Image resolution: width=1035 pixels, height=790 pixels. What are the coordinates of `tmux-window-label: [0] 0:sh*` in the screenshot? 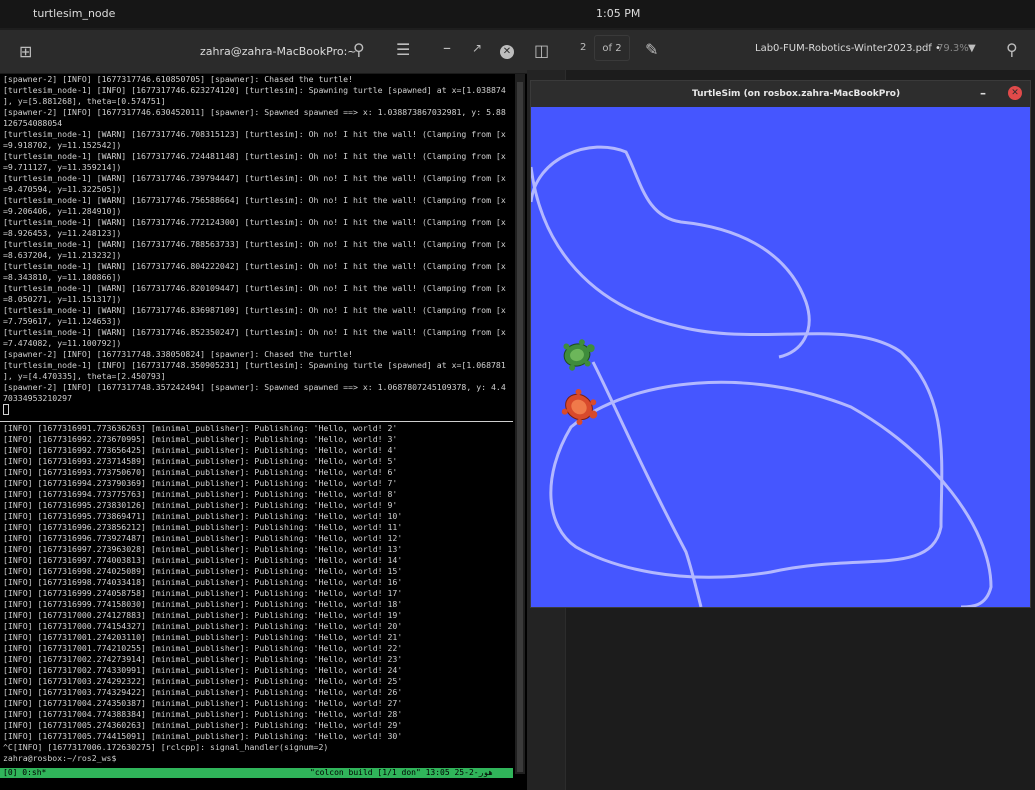 It's located at (24, 773).